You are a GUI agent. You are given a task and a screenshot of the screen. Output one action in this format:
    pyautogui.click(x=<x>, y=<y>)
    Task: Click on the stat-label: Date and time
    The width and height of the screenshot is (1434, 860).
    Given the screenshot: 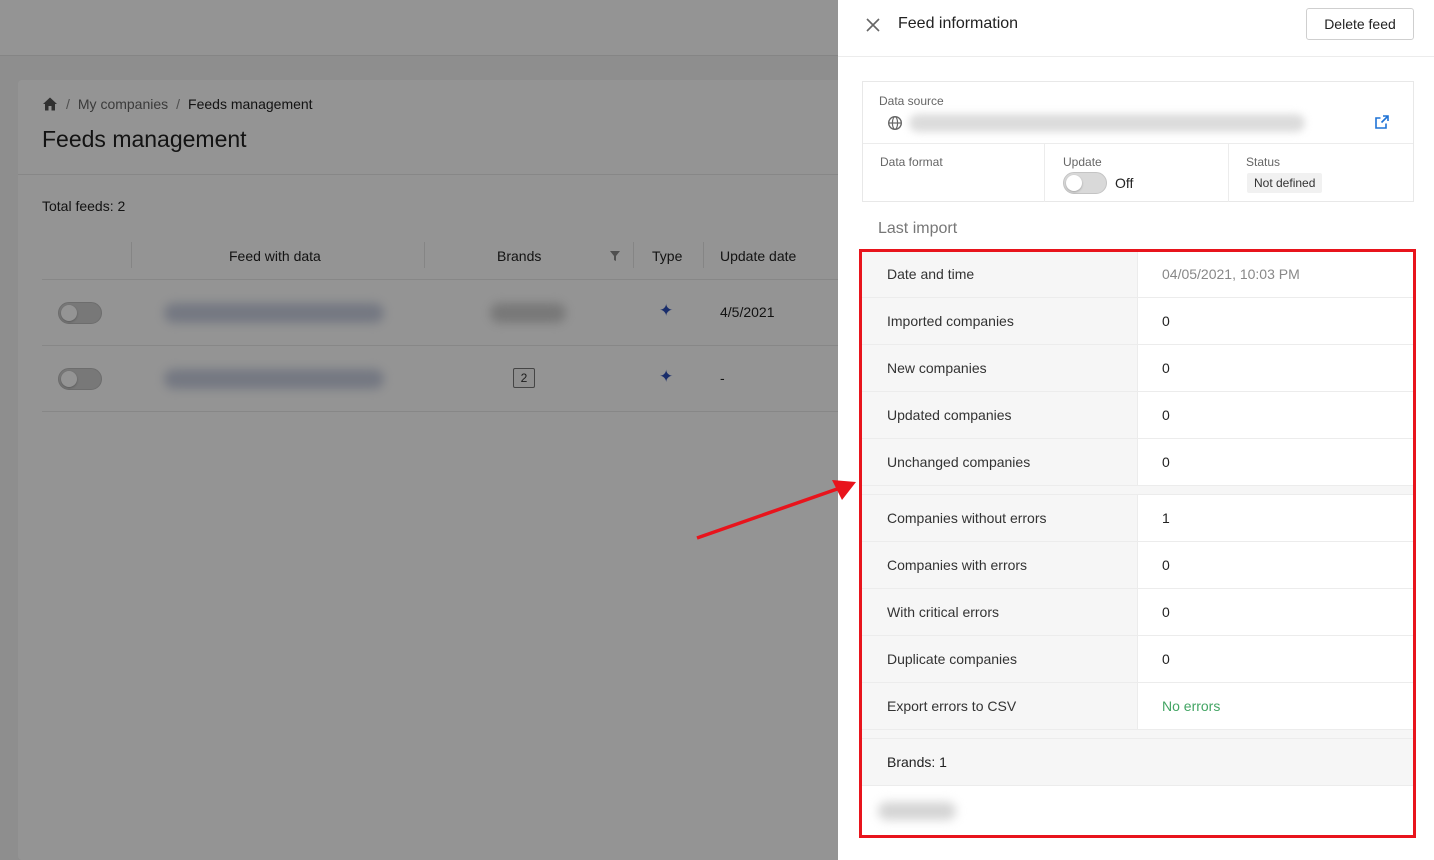 What is the action you would take?
    pyautogui.click(x=1000, y=274)
    